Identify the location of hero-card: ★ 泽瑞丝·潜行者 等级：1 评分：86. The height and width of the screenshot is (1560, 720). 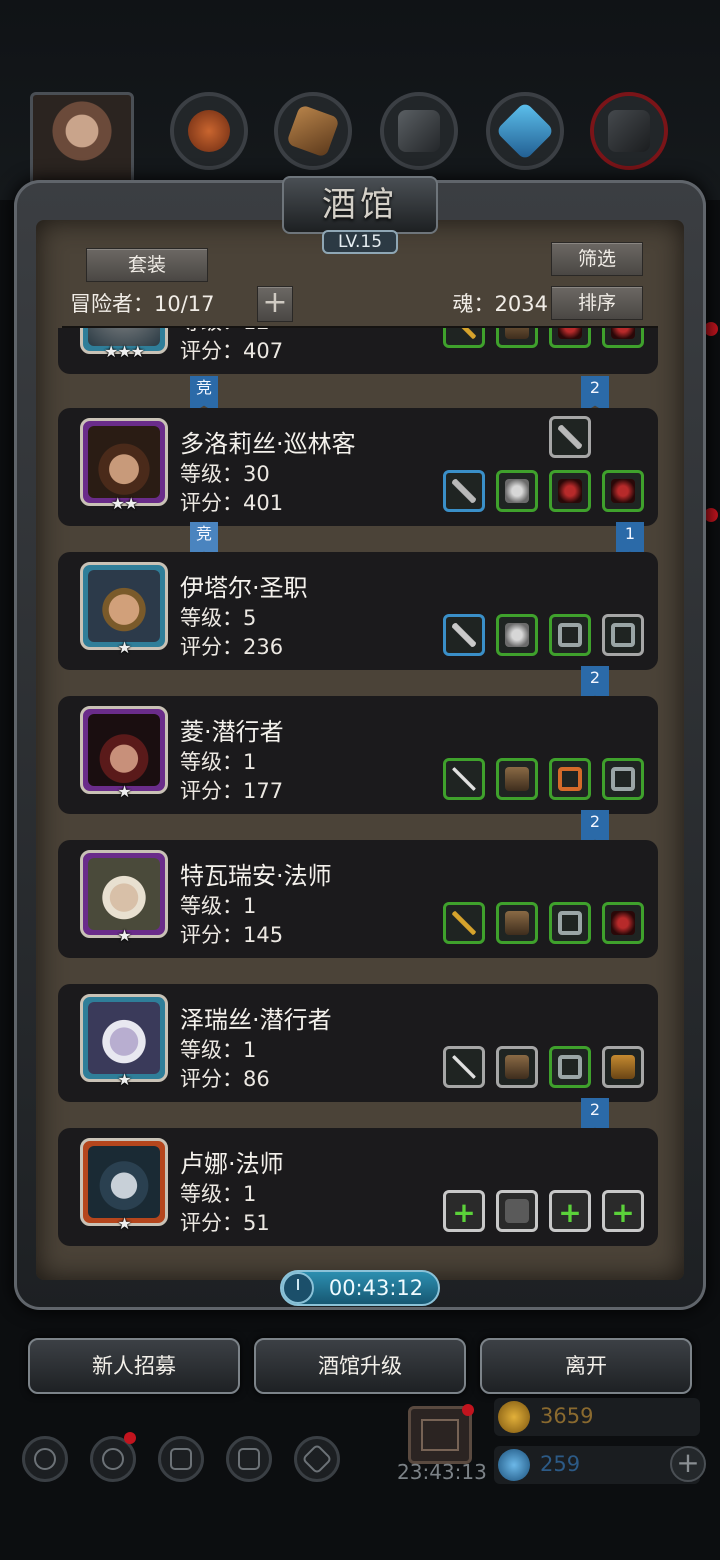
(358, 1043).